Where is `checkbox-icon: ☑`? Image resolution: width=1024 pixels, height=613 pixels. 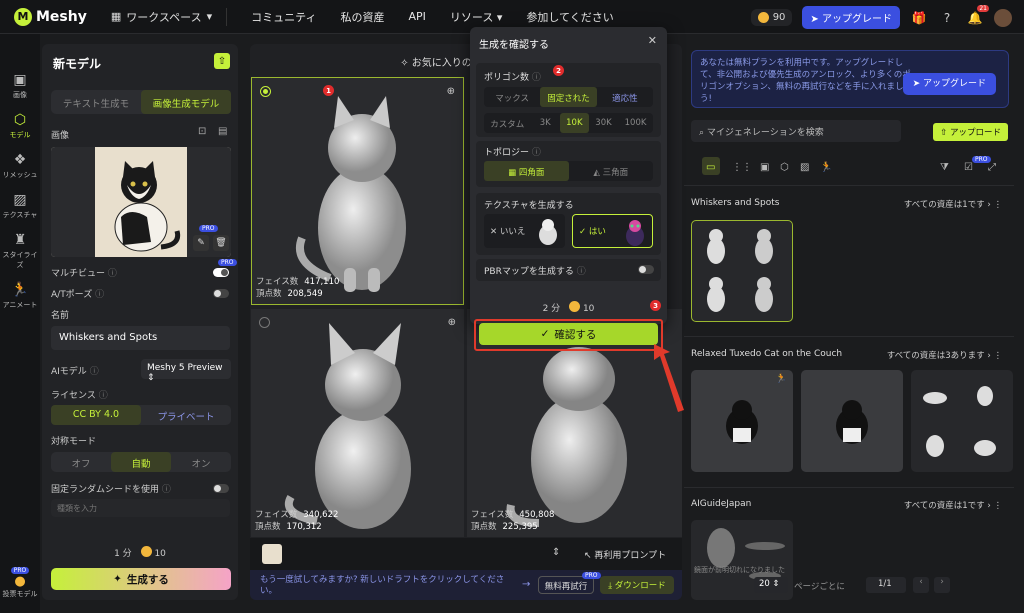
checkbox-icon: ☑ is located at coordinates (968, 167).